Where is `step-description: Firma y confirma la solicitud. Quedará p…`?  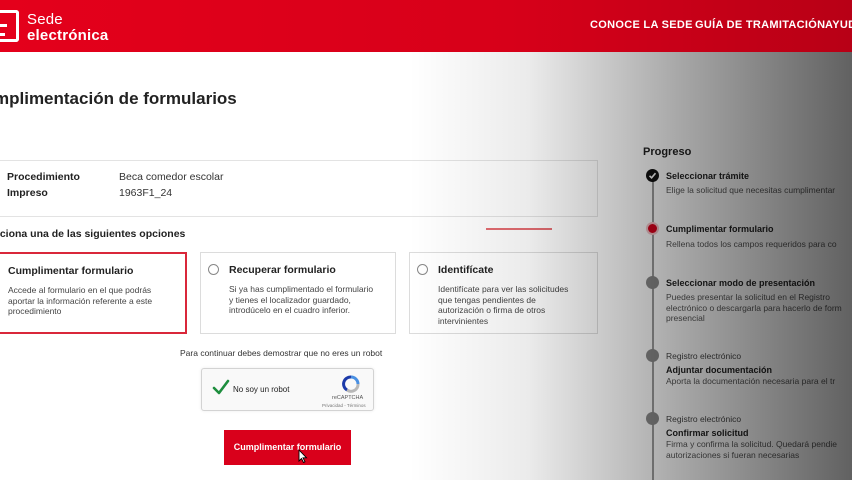 step-description: Firma y confirma la solicitud. Quedará p… is located at coordinates (752, 449).